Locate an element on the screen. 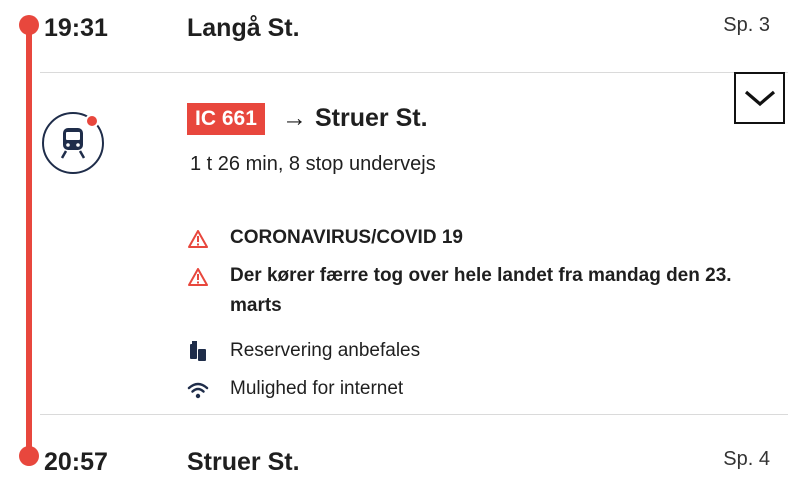  train-direction: → Struer St. is located at coordinates (355, 118).